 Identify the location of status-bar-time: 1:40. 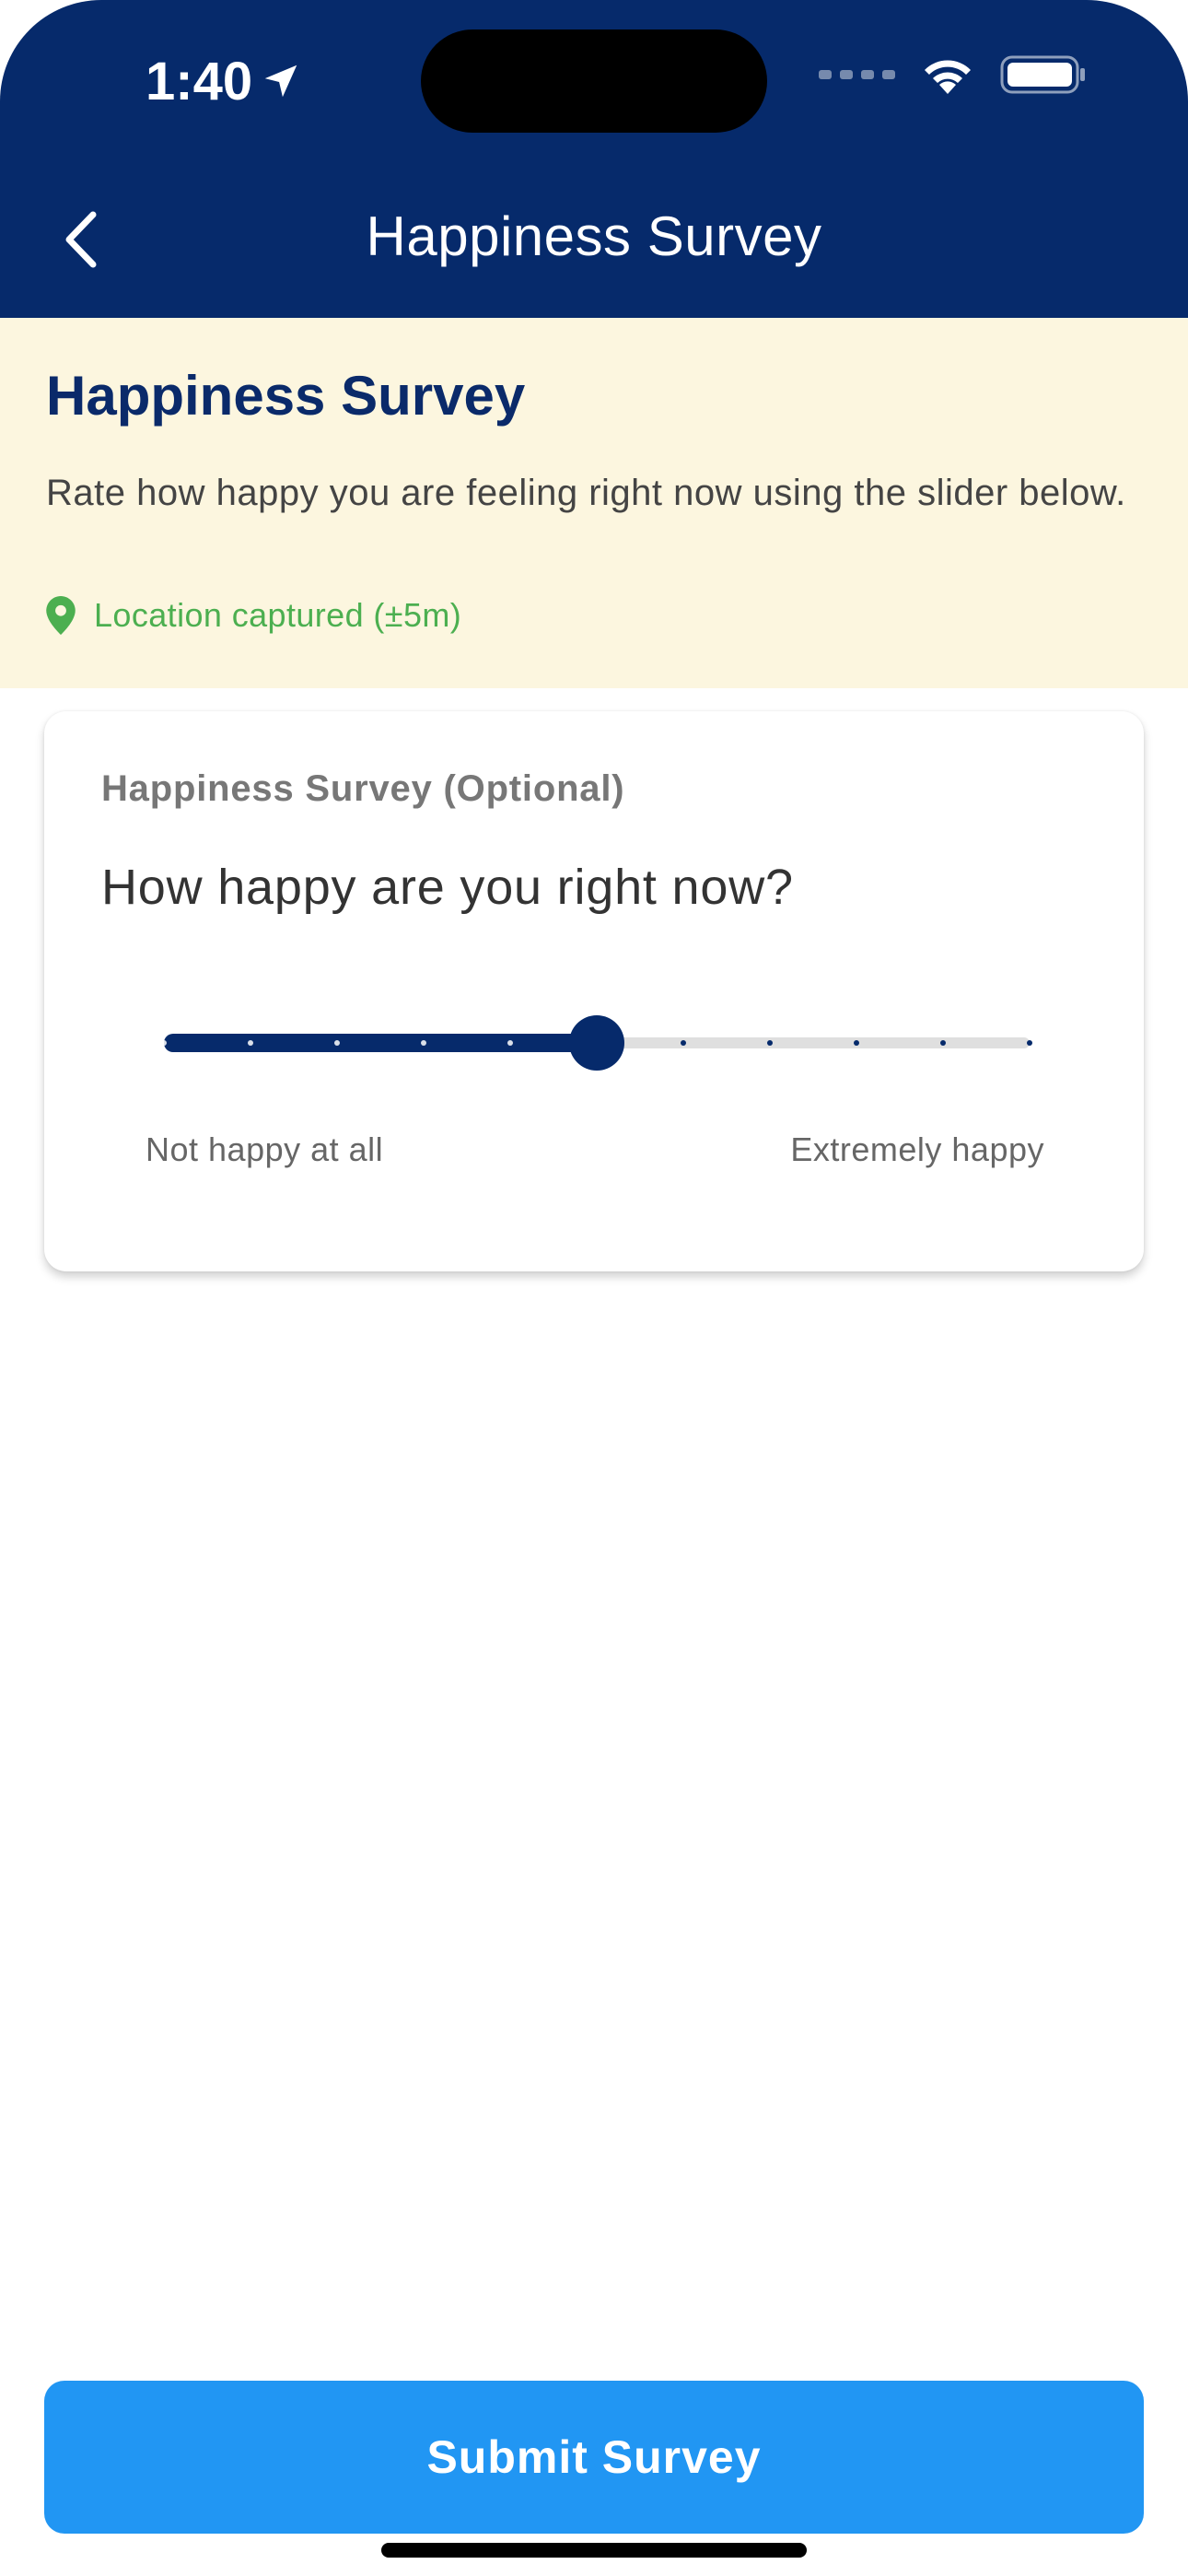
(224, 81).